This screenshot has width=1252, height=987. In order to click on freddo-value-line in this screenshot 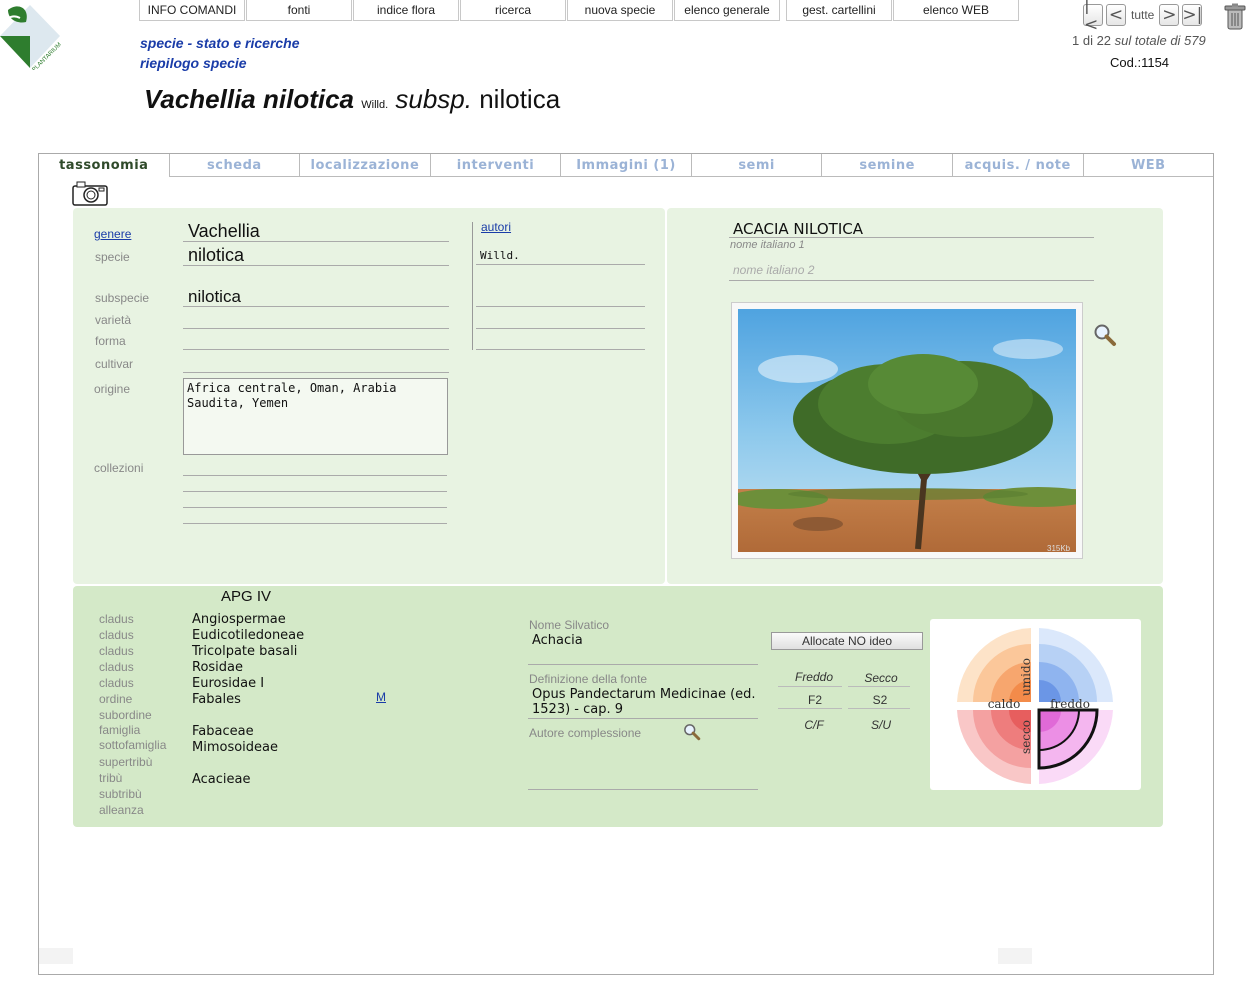, I will do `click(810, 708)`.